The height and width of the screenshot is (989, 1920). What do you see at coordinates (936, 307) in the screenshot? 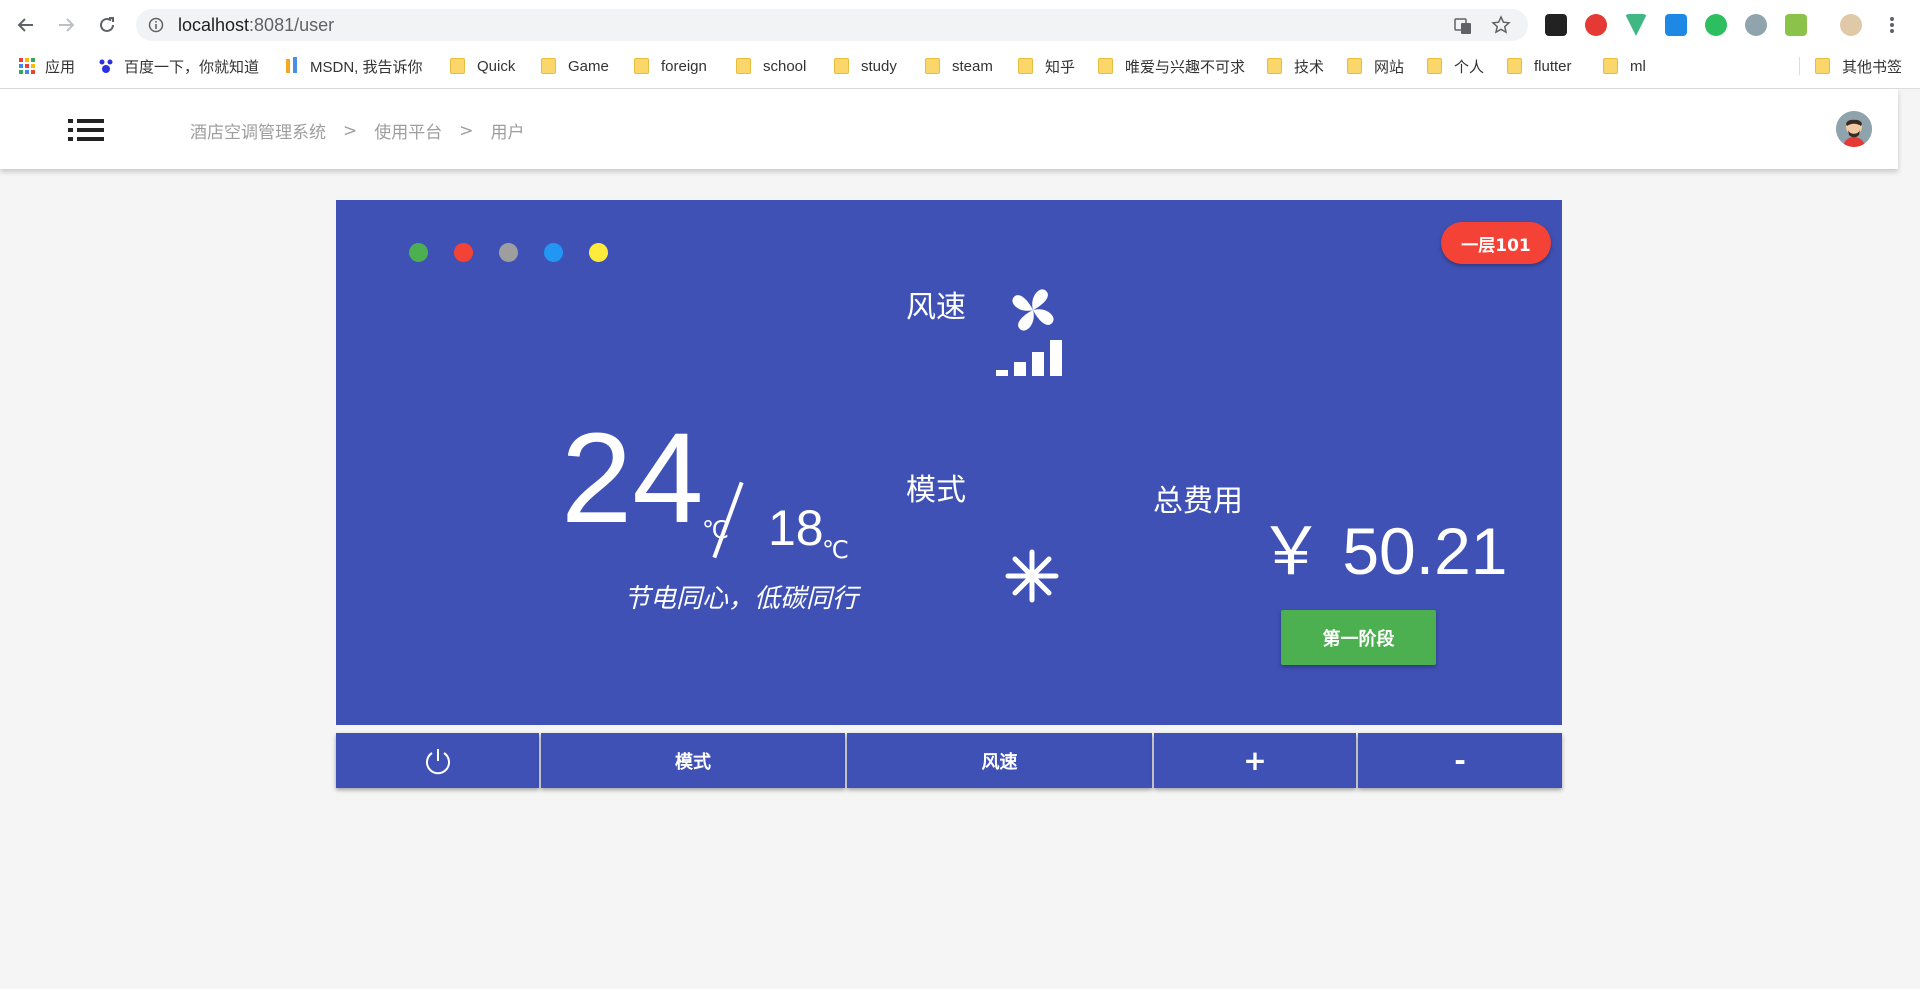
I see `wind-label: 风速` at bounding box center [936, 307].